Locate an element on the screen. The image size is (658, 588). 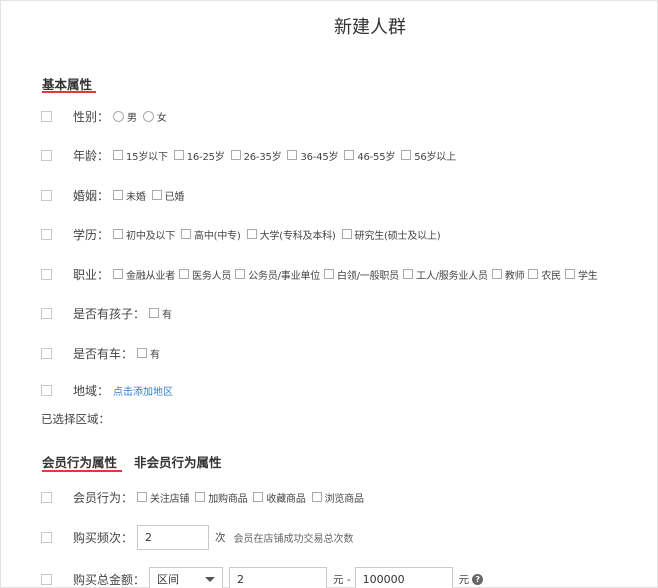
job-option: 学生 is located at coordinates (581, 274).